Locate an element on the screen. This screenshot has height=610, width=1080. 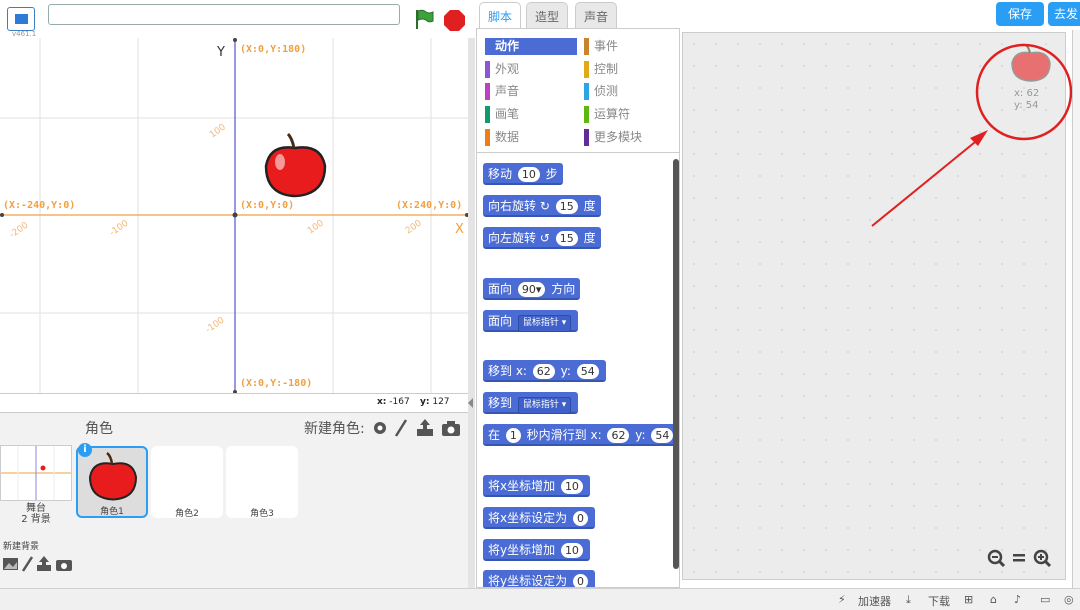
paint-sprite-icon is located at coordinates (401, 428).